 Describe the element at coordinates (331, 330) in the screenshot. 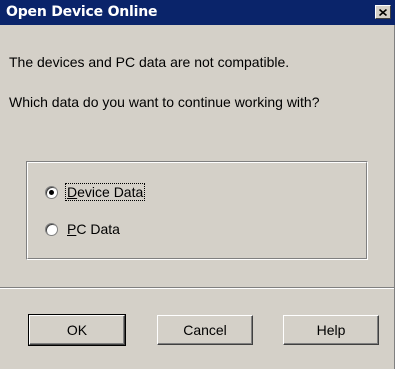

I see `help-button: Help` at that location.